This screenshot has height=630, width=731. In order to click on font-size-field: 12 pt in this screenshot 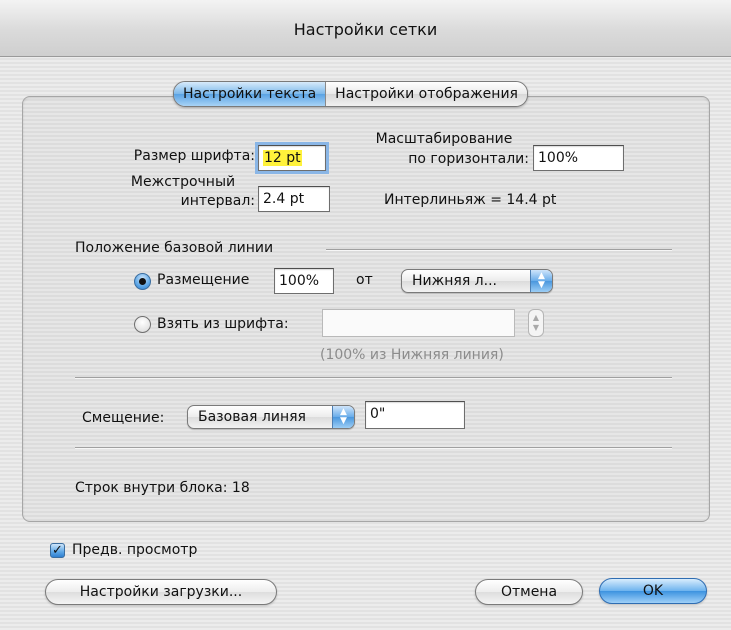, I will do `click(292, 158)`.